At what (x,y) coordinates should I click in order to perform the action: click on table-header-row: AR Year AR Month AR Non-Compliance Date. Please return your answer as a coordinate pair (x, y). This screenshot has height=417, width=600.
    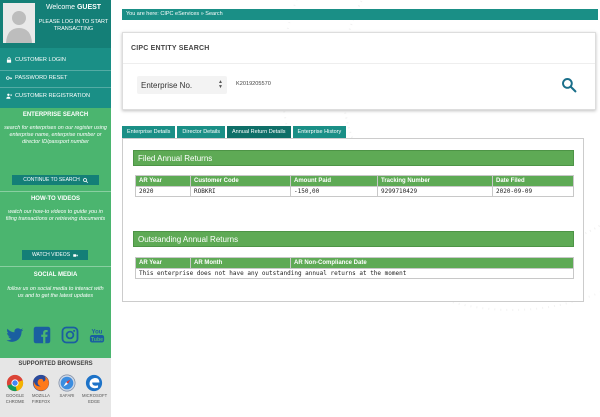
    Looking at the image, I should click on (354, 263).